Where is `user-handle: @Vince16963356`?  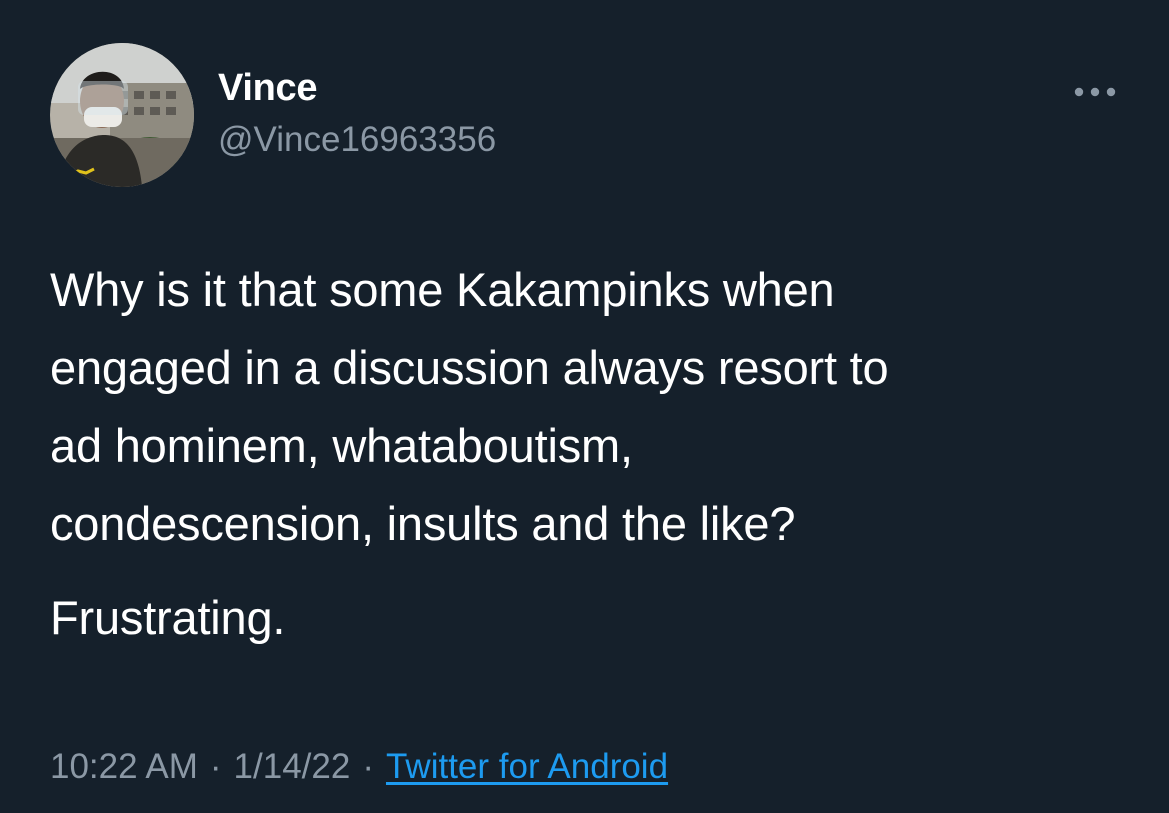 user-handle: @Vince16963356 is located at coordinates (357, 140).